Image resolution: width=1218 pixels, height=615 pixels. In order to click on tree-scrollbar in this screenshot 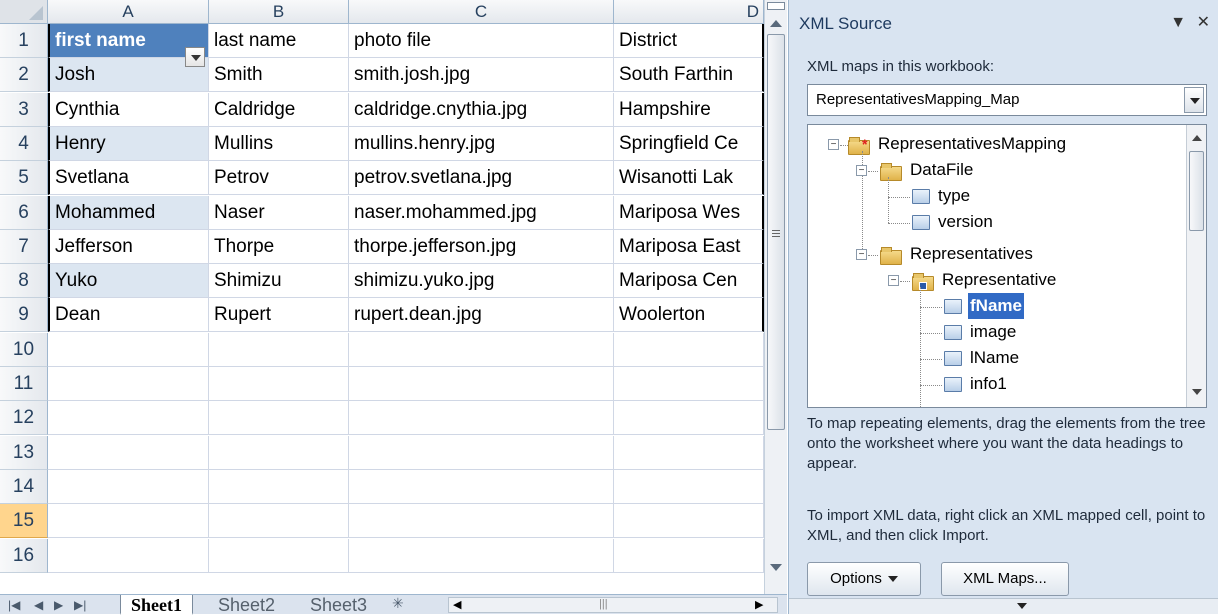, I will do `click(1196, 266)`.